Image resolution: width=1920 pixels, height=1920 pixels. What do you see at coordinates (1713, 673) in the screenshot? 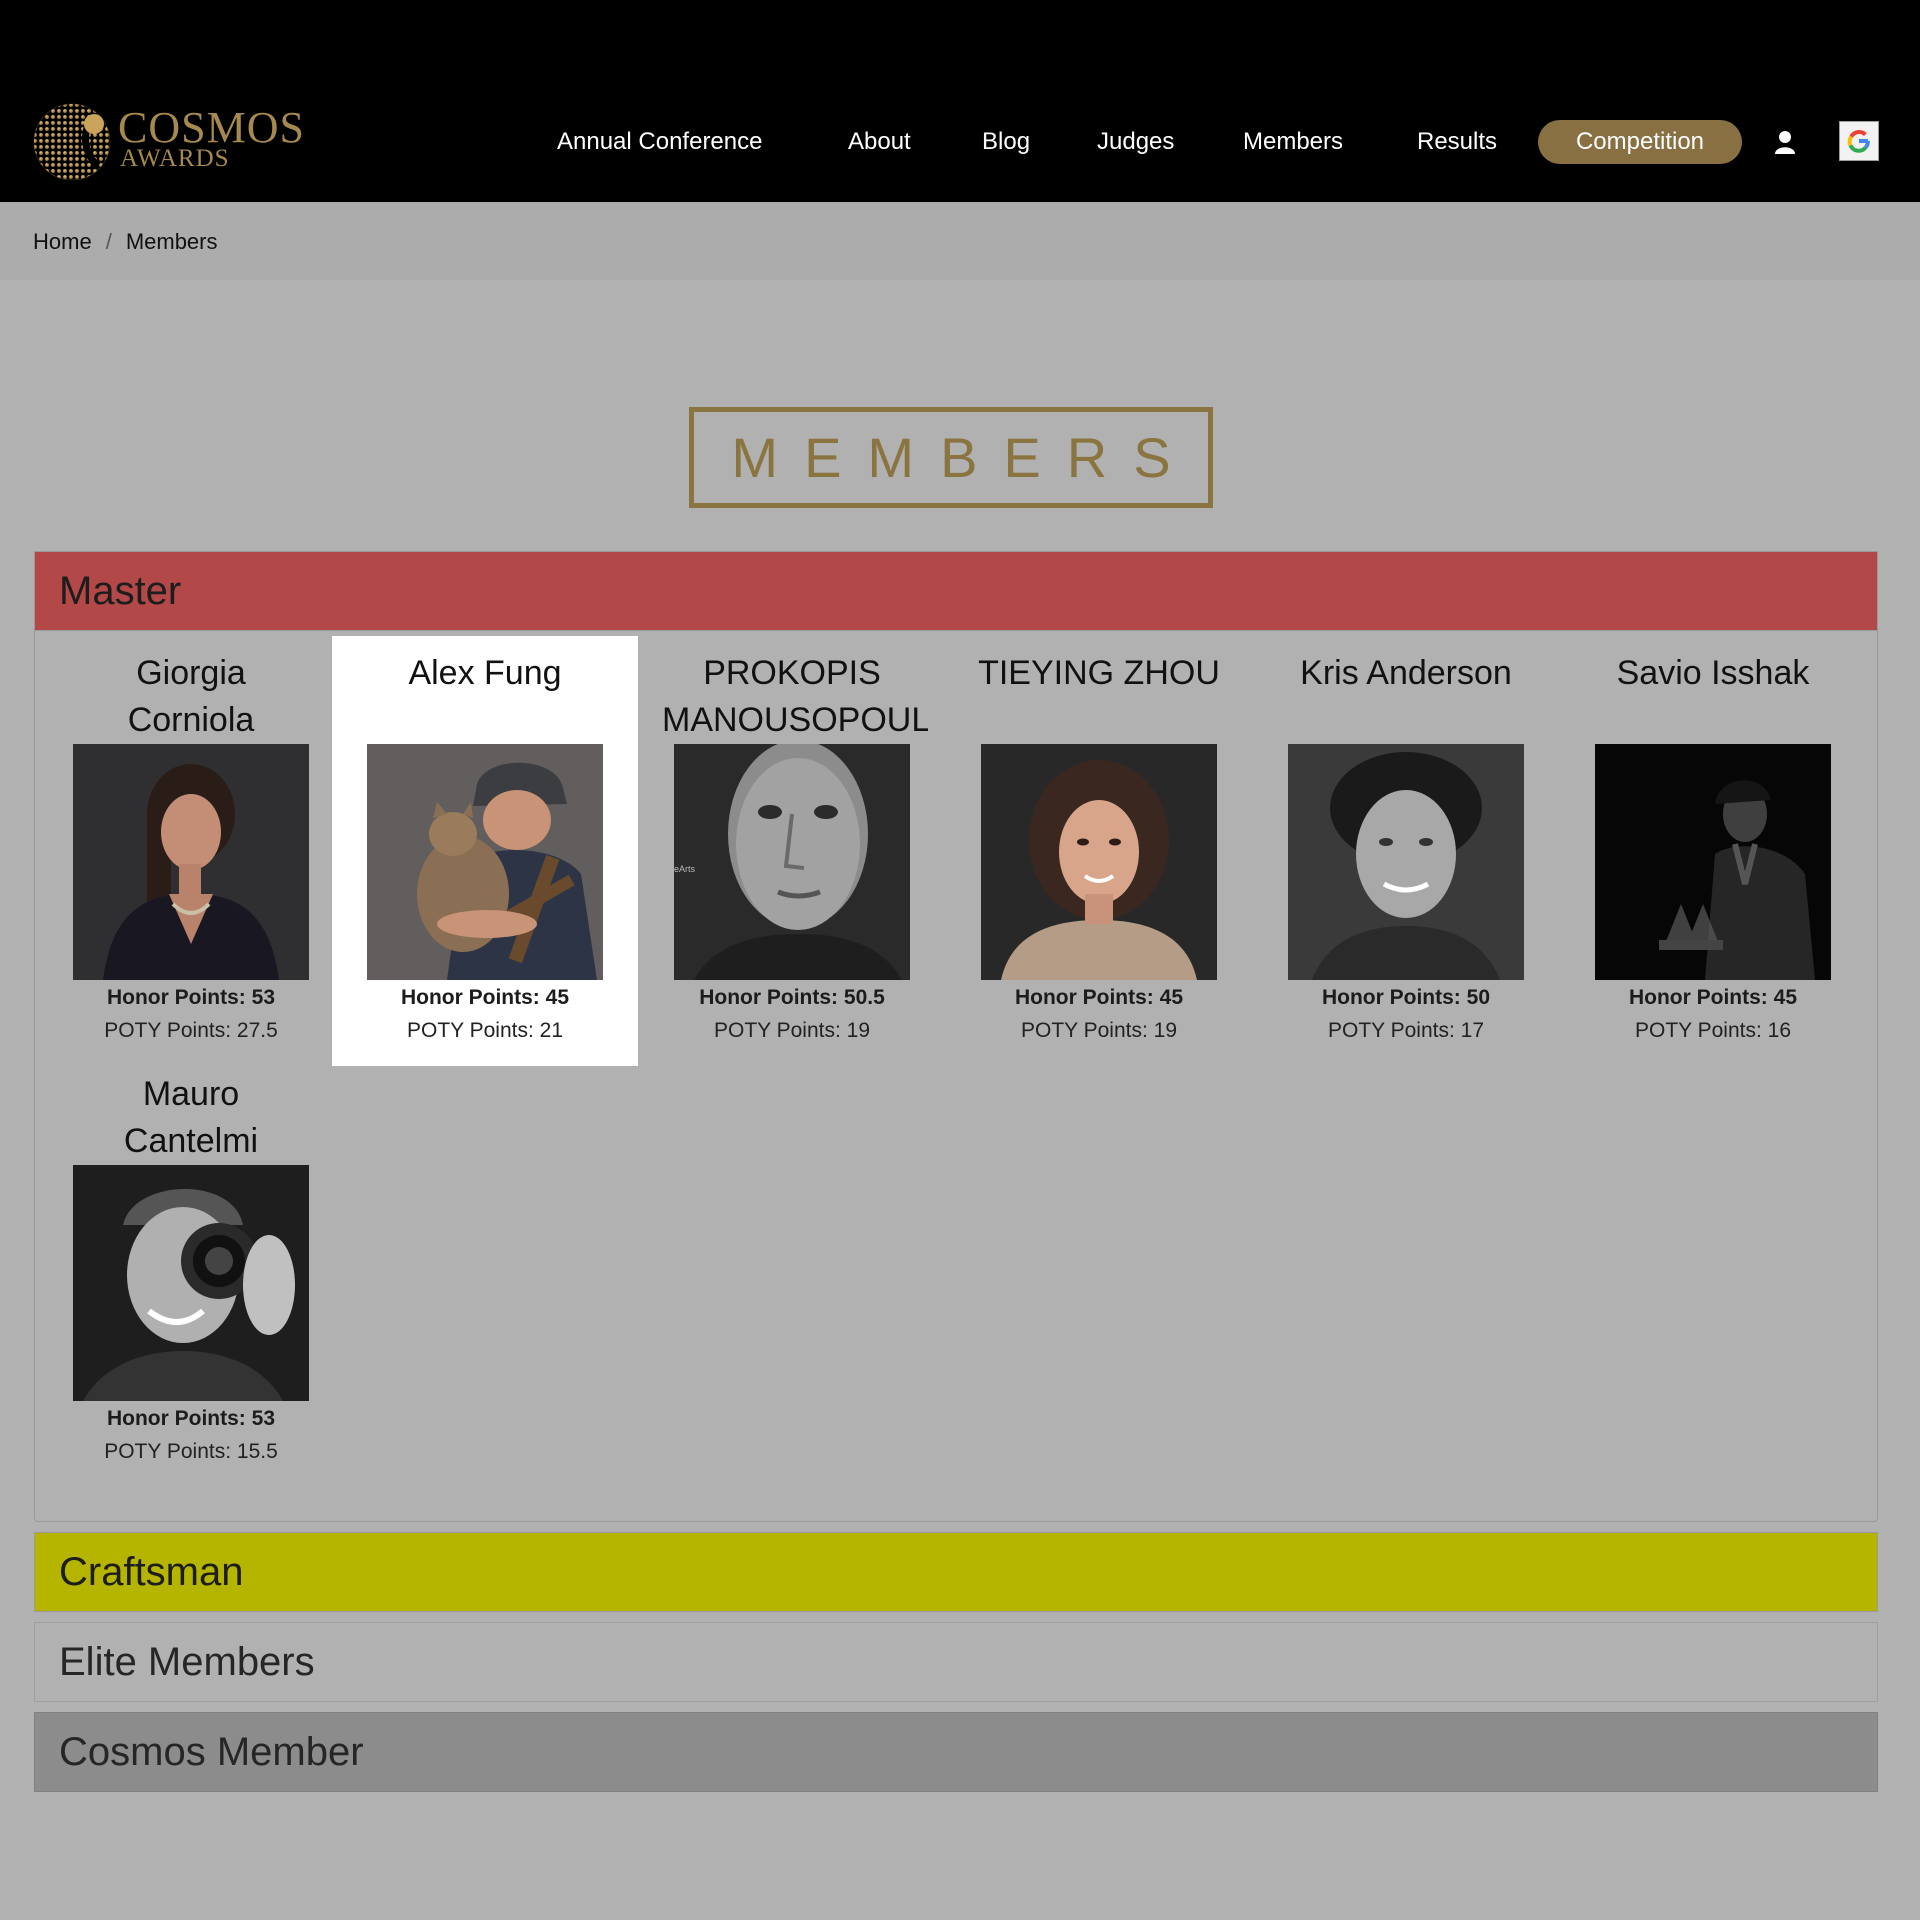
I see `member-name: Savio Isshak` at bounding box center [1713, 673].